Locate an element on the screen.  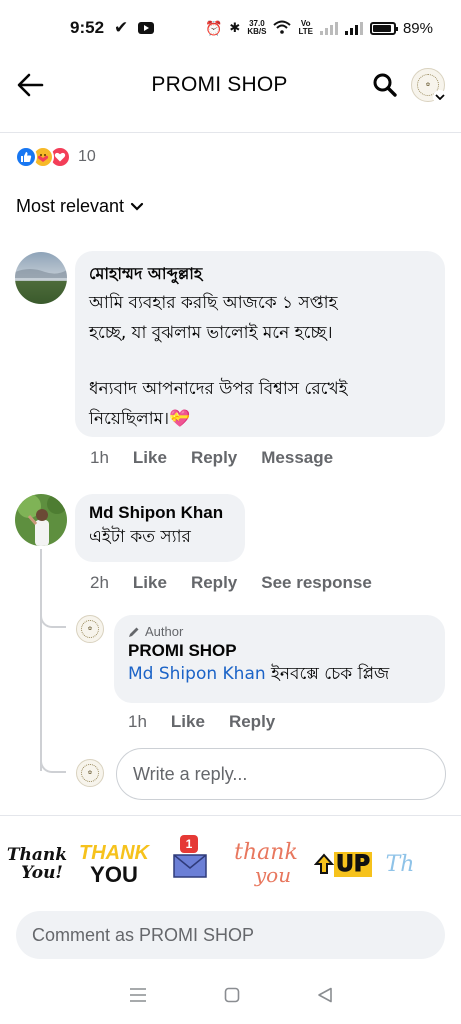
app-header: PROMI SHOP ✿ is located at coordinates (230, 85).